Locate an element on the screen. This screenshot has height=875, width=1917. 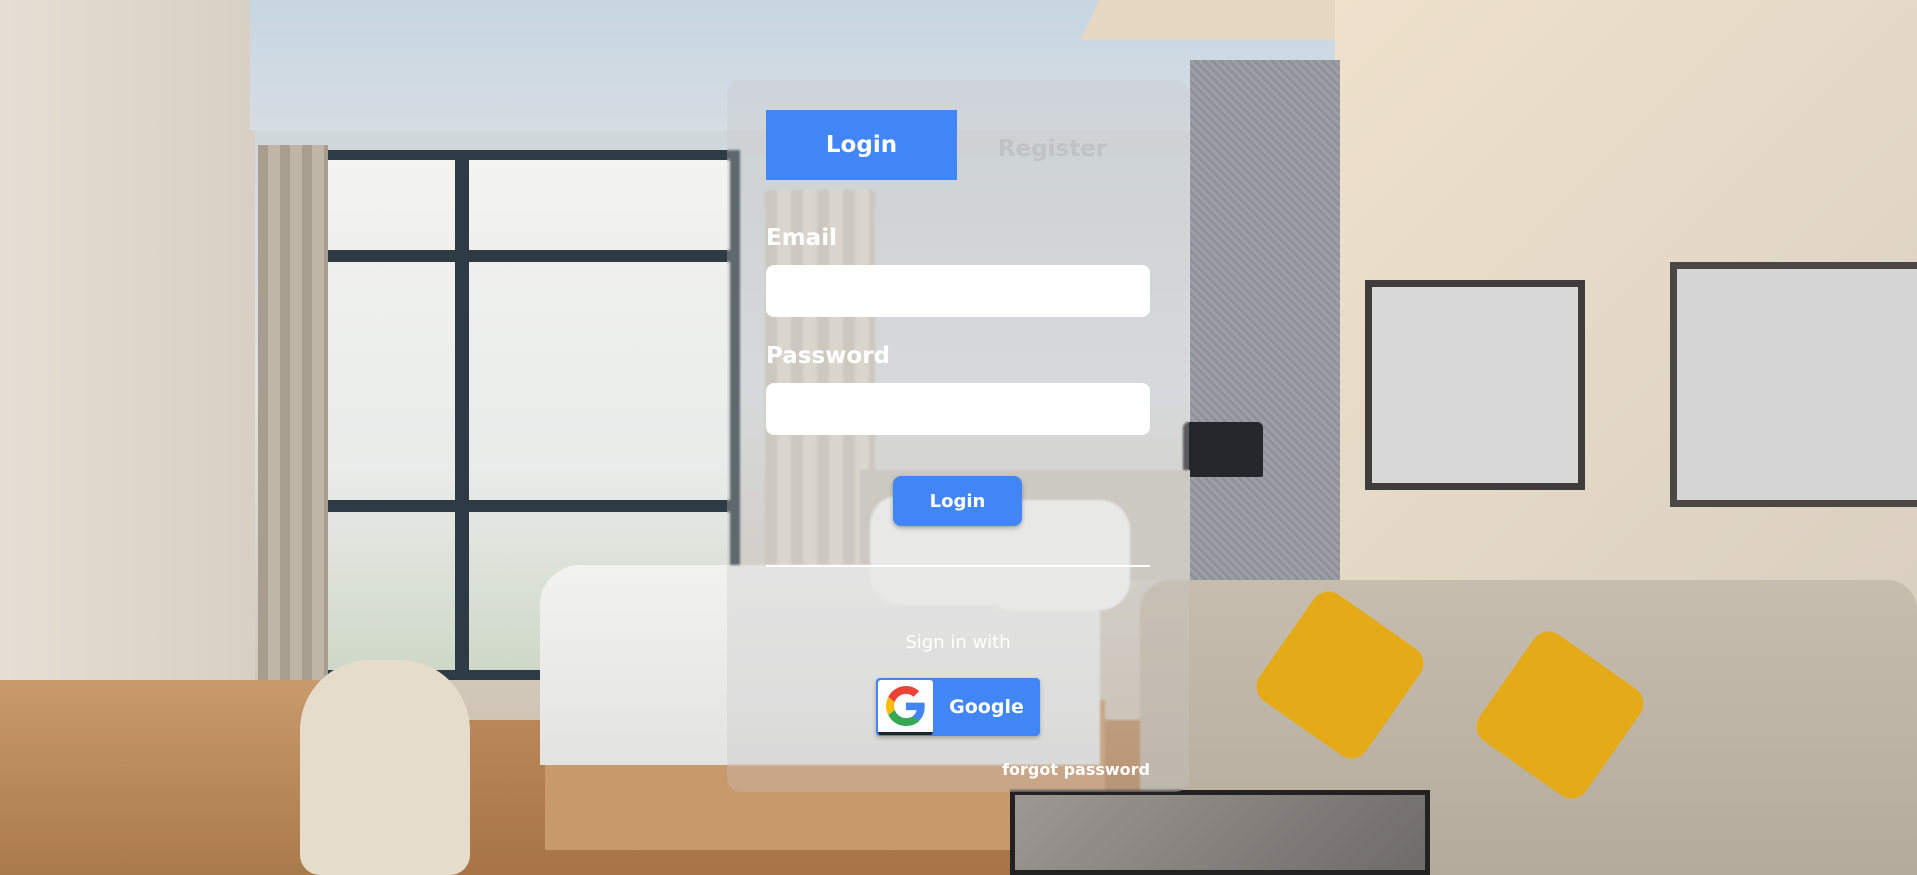
email-label: Email is located at coordinates (801, 238).